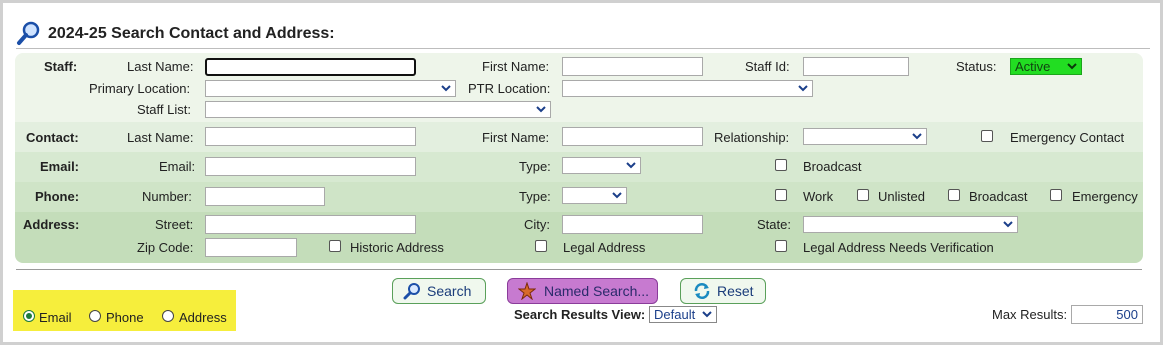 Image resolution: width=1163 pixels, height=345 pixels. Describe the element at coordinates (1067, 137) in the screenshot. I see `emergency-contact-label: Emergency Contact` at that location.